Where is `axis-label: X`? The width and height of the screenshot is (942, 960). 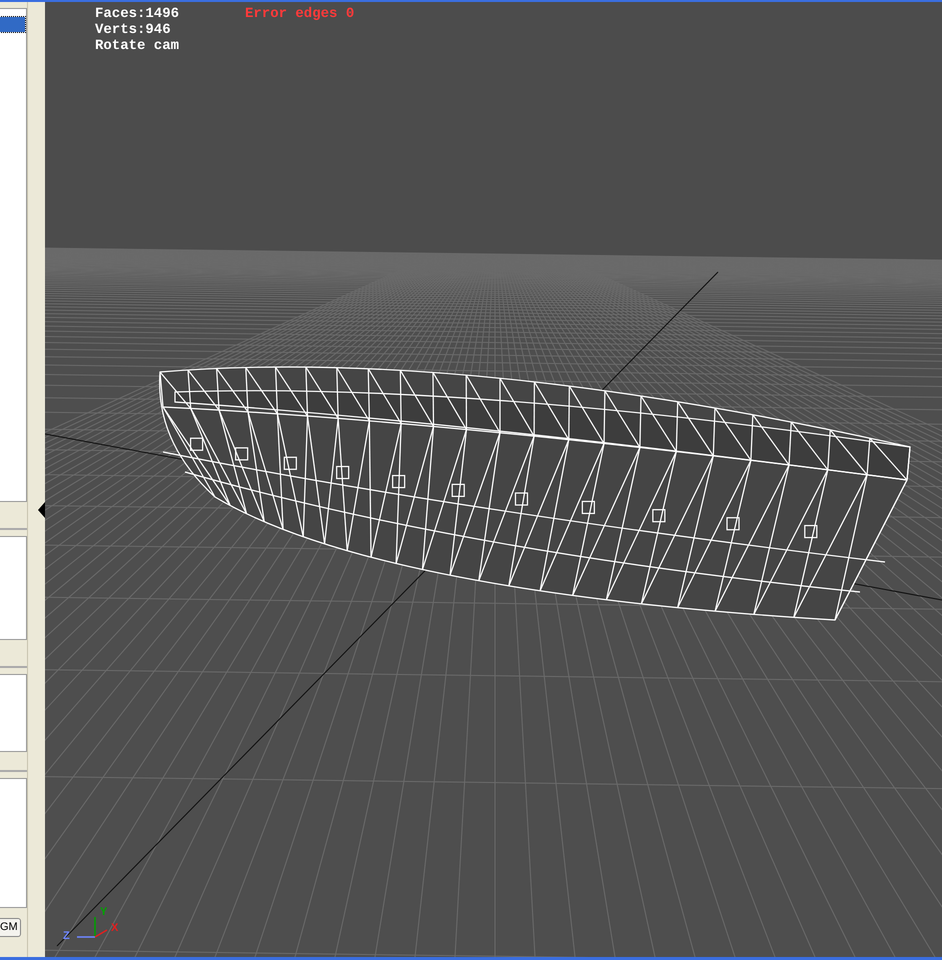 axis-label: X is located at coordinates (114, 928).